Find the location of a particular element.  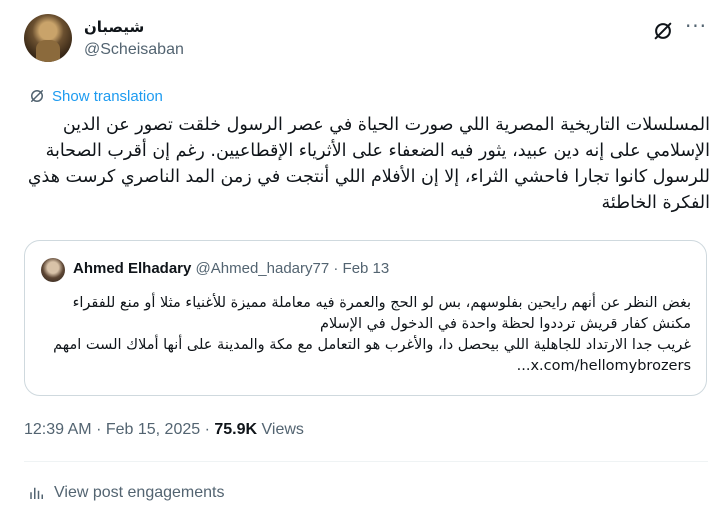

divider is located at coordinates (366, 461).